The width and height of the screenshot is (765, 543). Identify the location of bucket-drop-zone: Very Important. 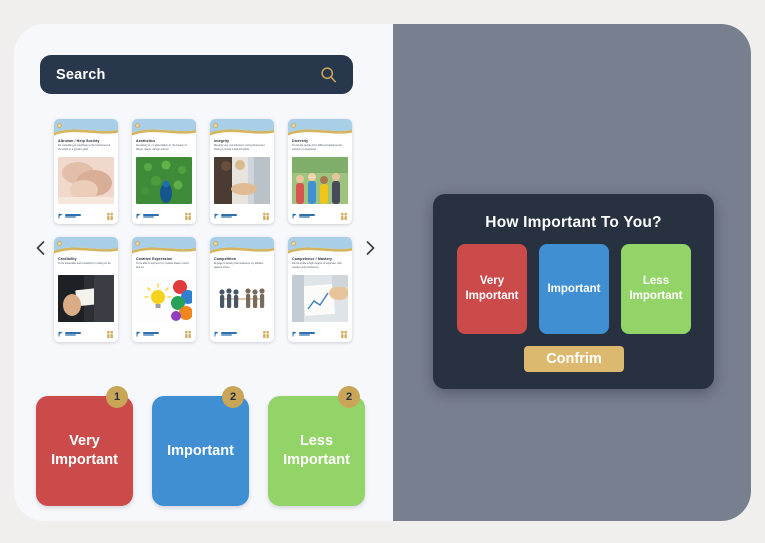
(84, 451).